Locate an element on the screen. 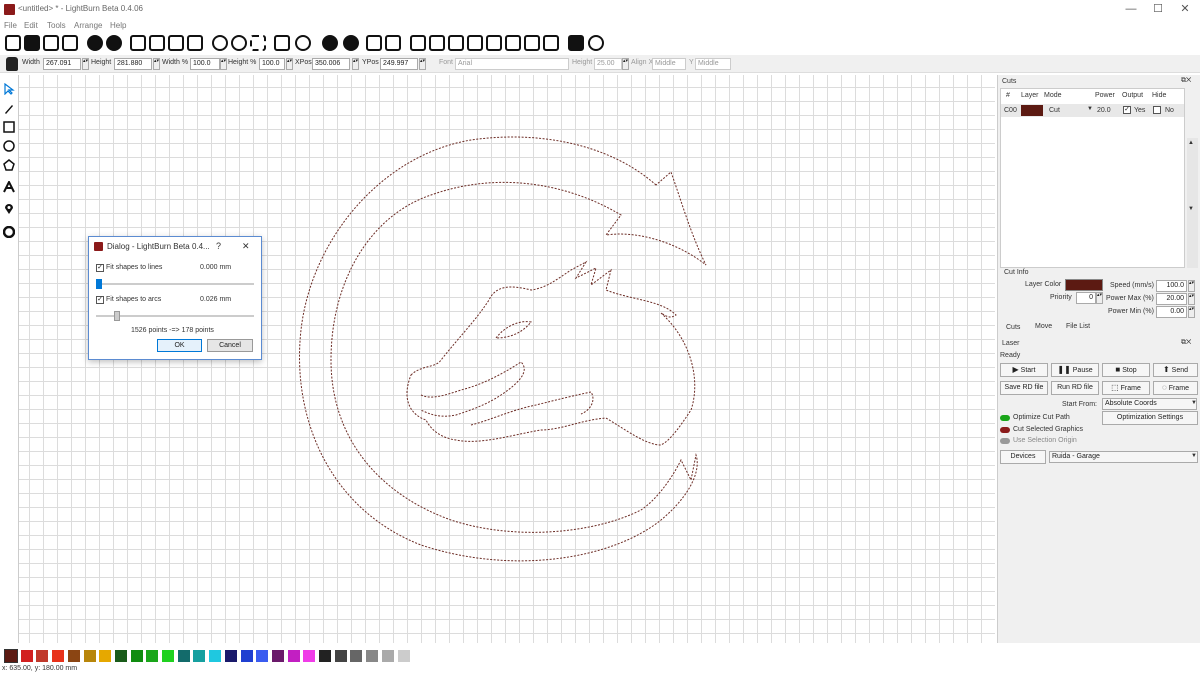  save-rd-button: Save RD file is located at coordinates (1024, 388).